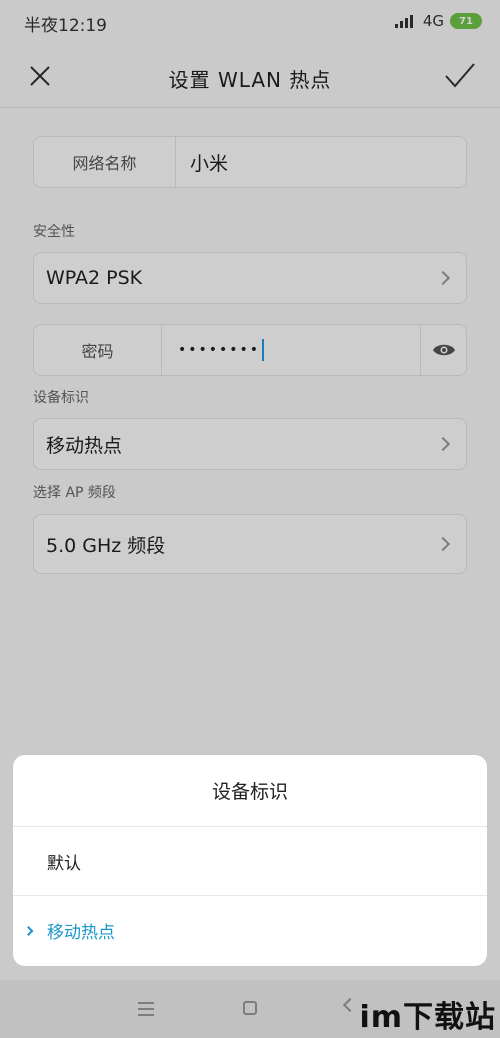  Describe the element at coordinates (81, 933) in the screenshot. I see `option-label: 移动热点` at that location.